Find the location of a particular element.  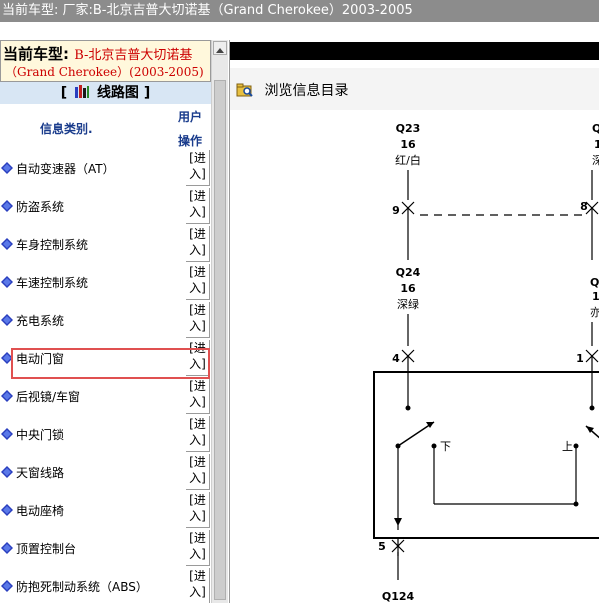

current-model-name: B-北京吉普大切诺基 is located at coordinates (133, 55).